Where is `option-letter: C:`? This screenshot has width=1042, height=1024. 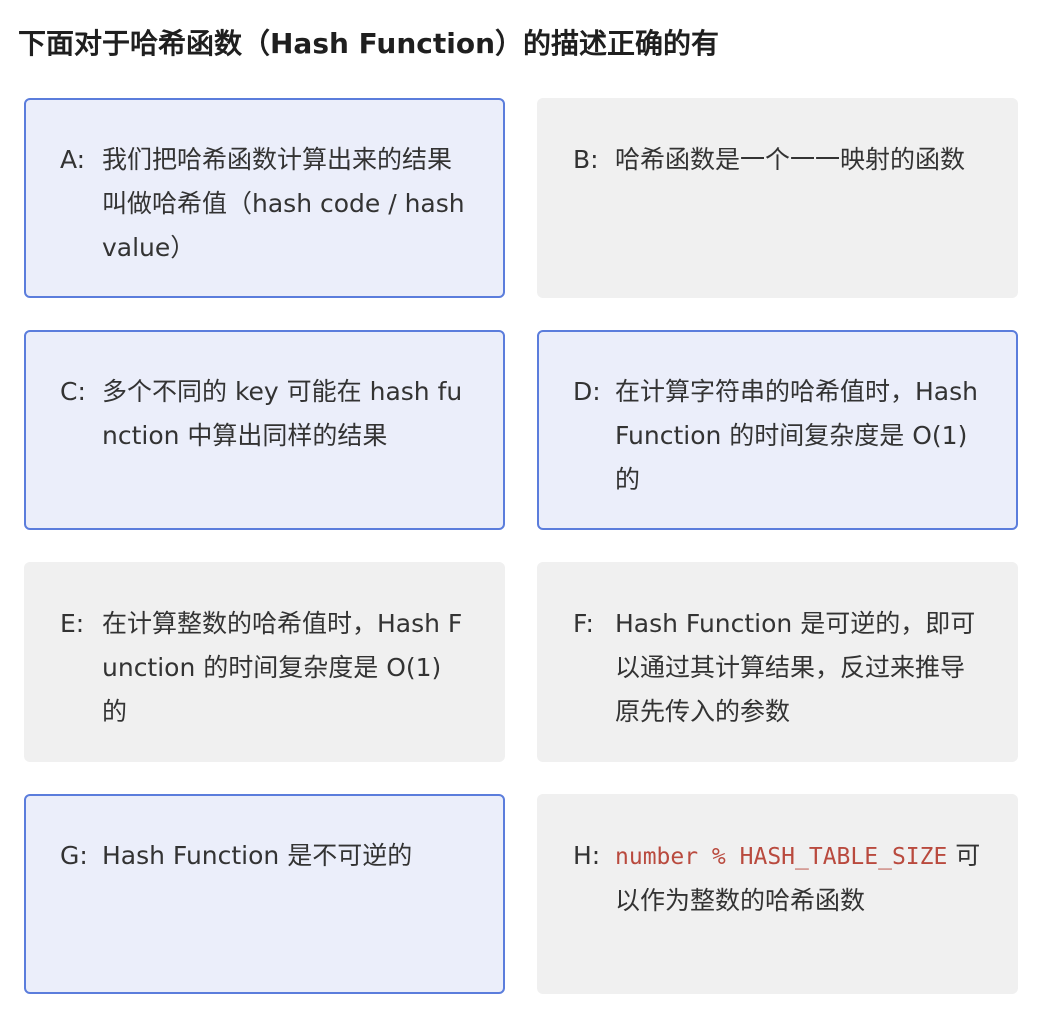 option-letter: C: is located at coordinates (73, 391).